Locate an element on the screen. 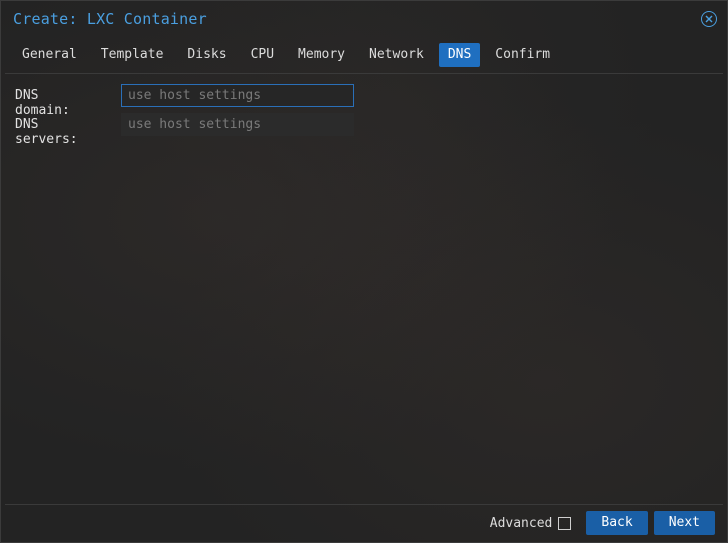  dns-domain-input is located at coordinates (237, 95).